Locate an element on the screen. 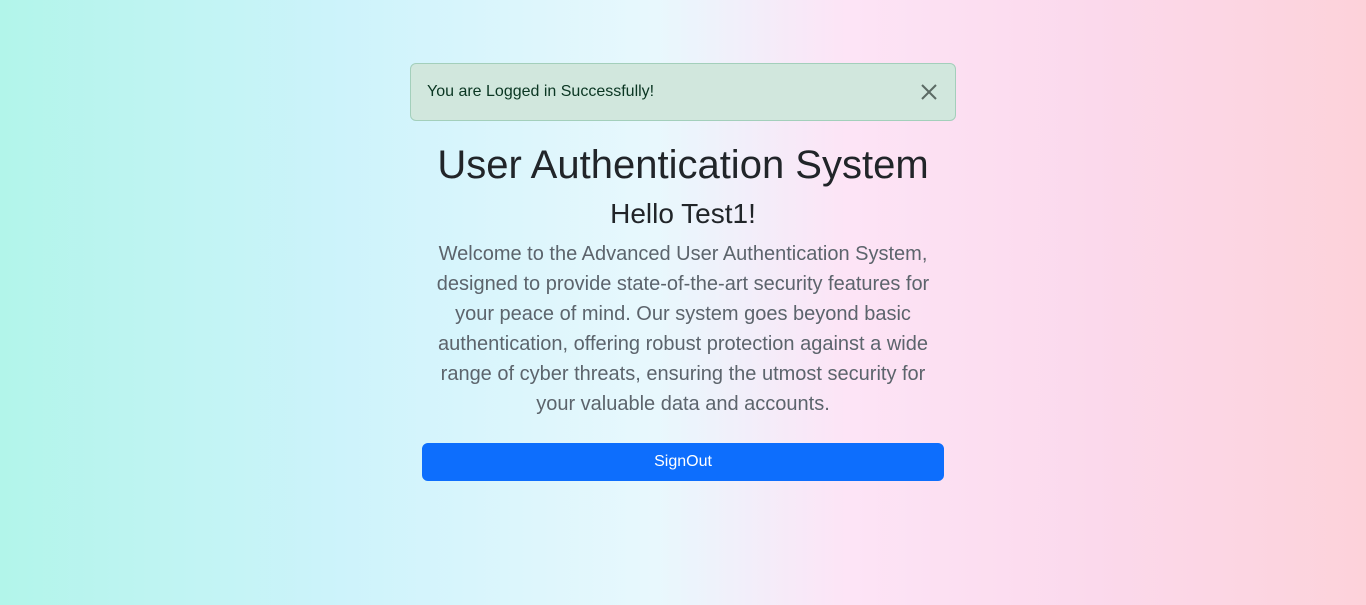  page-title: User Authentication System is located at coordinates (683, 165).